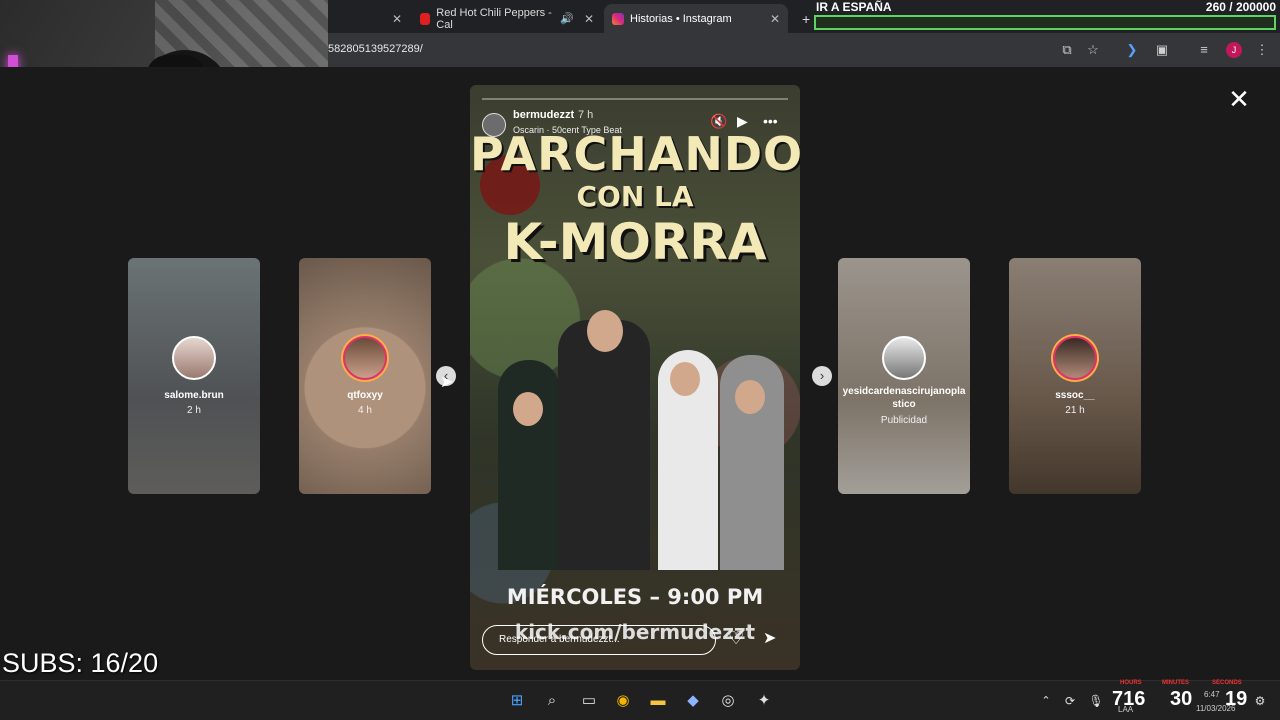  Describe the element at coordinates (1132, 50) in the screenshot. I see `extension-icon: ❯` at that location.